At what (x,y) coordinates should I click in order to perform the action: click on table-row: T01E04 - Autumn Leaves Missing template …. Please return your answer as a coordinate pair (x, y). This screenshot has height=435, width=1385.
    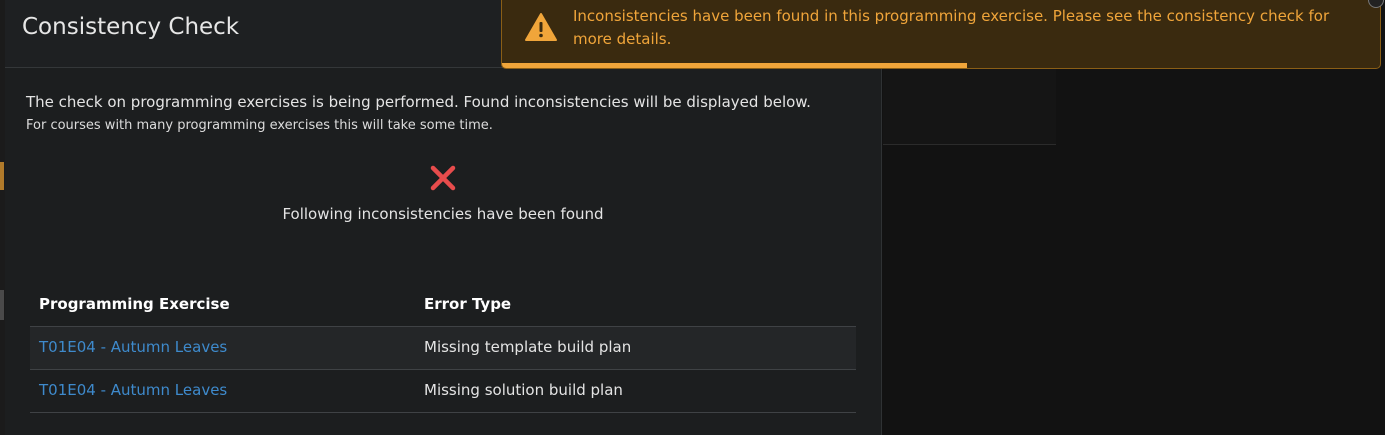
    Looking at the image, I should click on (443, 348).